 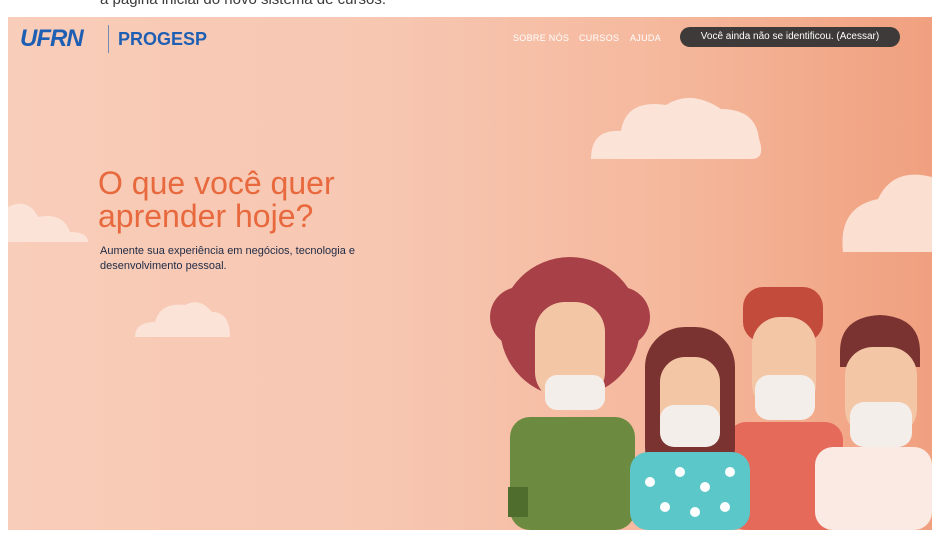 I want to click on nav-cursos: CURSOS, so click(x=599, y=38).